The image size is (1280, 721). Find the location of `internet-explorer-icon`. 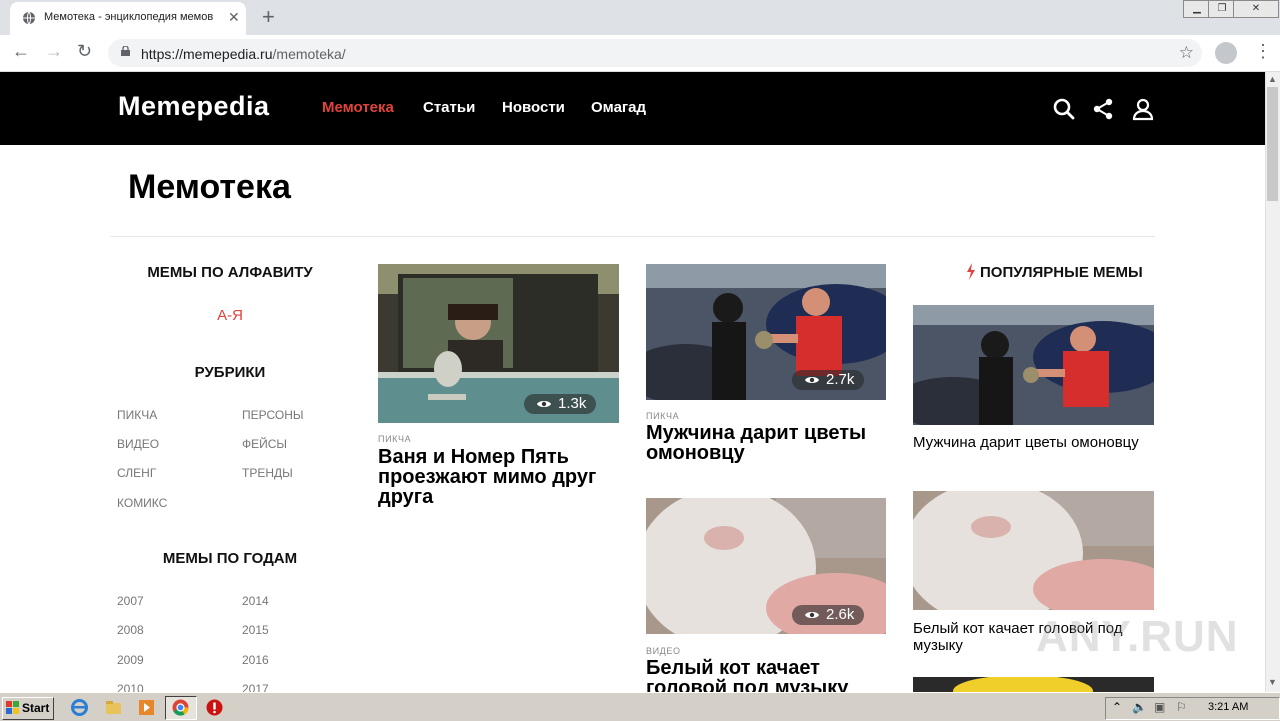

internet-explorer-icon is located at coordinates (79, 707).